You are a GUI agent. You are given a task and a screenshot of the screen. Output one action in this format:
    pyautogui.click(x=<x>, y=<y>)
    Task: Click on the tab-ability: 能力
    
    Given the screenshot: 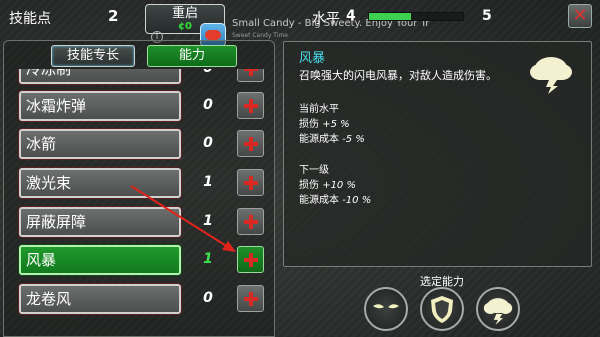 What is the action you would take?
    pyautogui.click(x=192, y=56)
    